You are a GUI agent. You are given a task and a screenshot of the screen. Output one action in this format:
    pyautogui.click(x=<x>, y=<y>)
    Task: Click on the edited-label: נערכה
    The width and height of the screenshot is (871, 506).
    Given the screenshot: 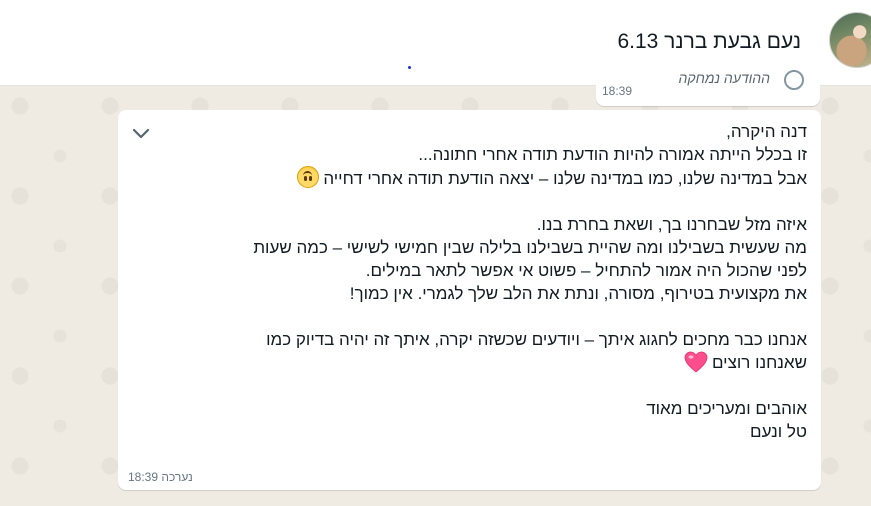 What is the action you would take?
    pyautogui.click(x=177, y=477)
    